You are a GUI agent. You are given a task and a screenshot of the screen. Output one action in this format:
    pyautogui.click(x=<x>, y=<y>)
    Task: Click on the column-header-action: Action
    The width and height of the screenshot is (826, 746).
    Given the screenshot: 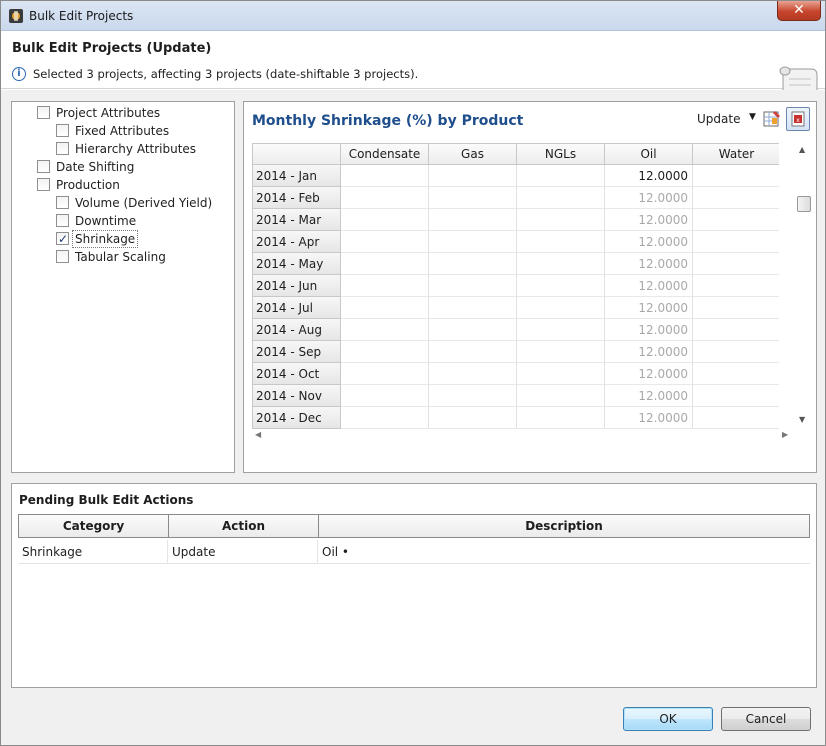 What is the action you would take?
    pyautogui.click(x=244, y=526)
    